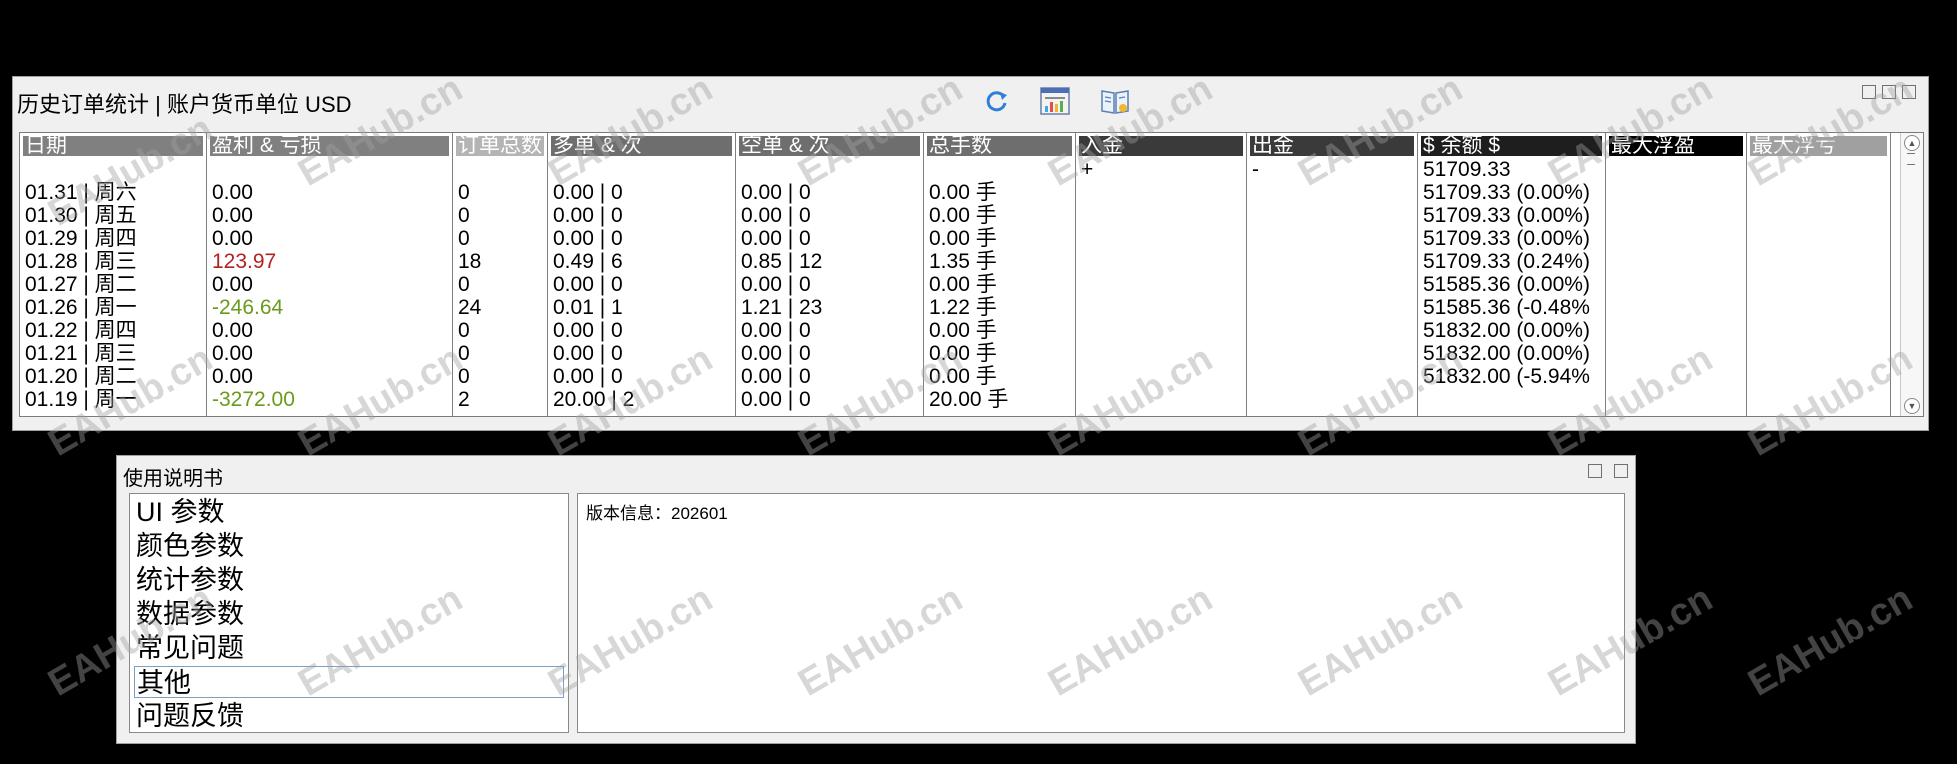 The width and height of the screenshot is (1957, 764). What do you see at coordinates (829, 146) in the screenshot?
I see `column-header-short_orders: 空单 & 次` at bounding box center [829, 146].